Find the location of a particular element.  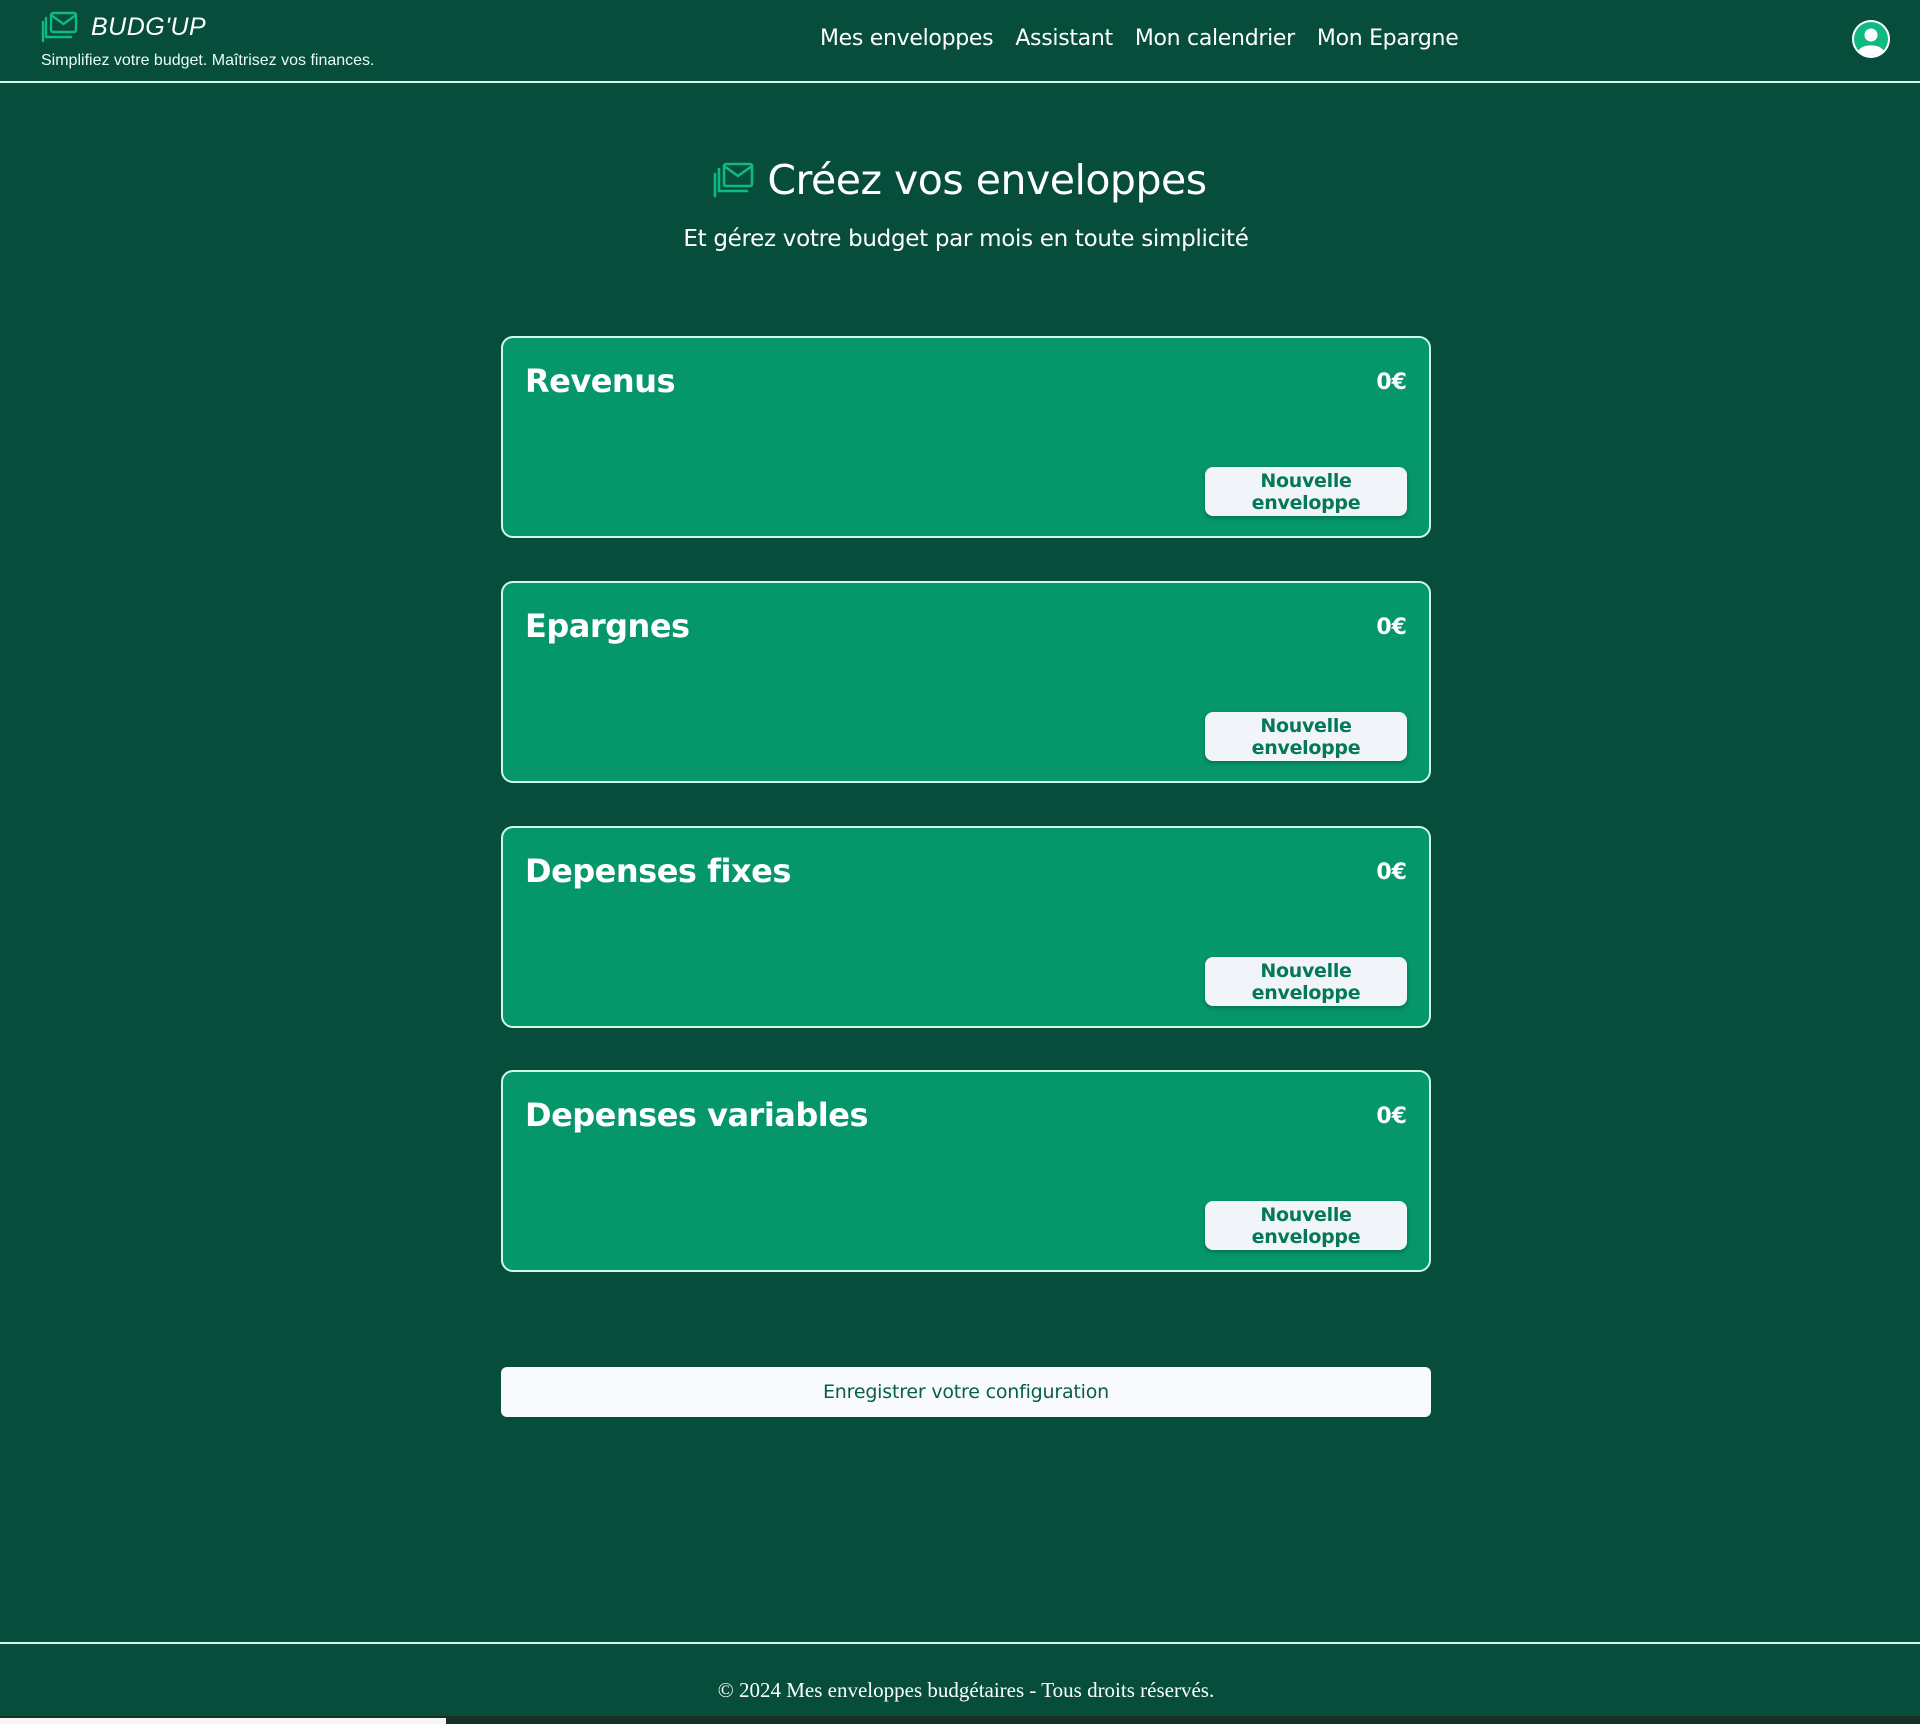

nav-mon-epargne: Mon Epargne is located at coordinates (1388, 38).